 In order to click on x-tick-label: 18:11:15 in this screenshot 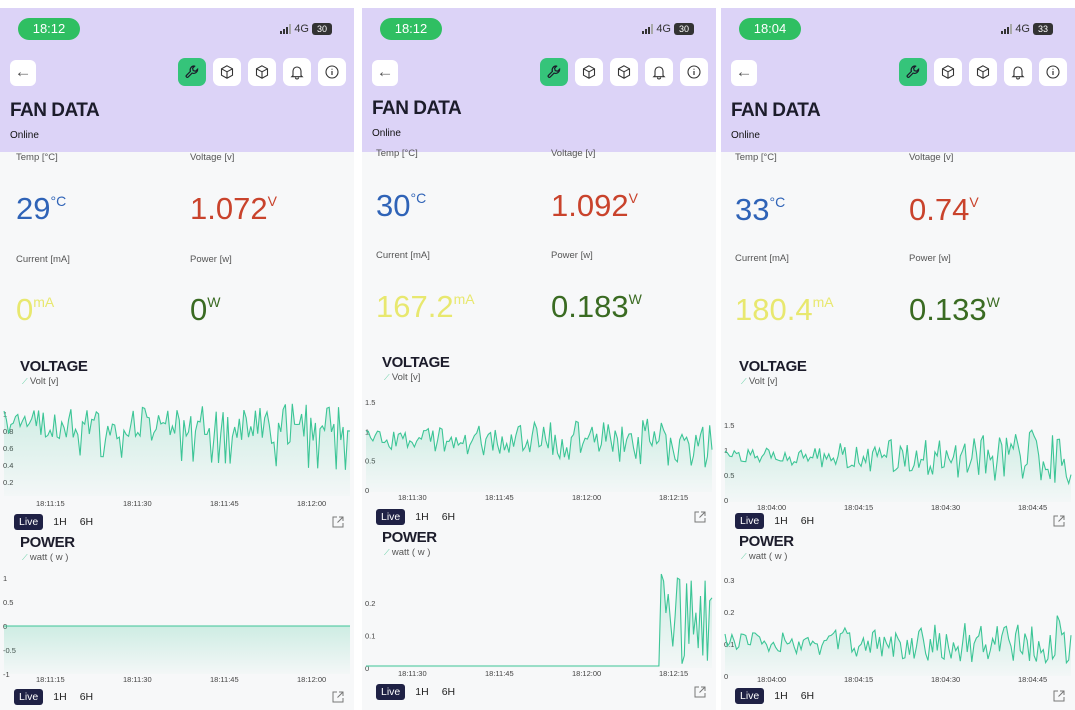, I will do `click(50, 503)`.